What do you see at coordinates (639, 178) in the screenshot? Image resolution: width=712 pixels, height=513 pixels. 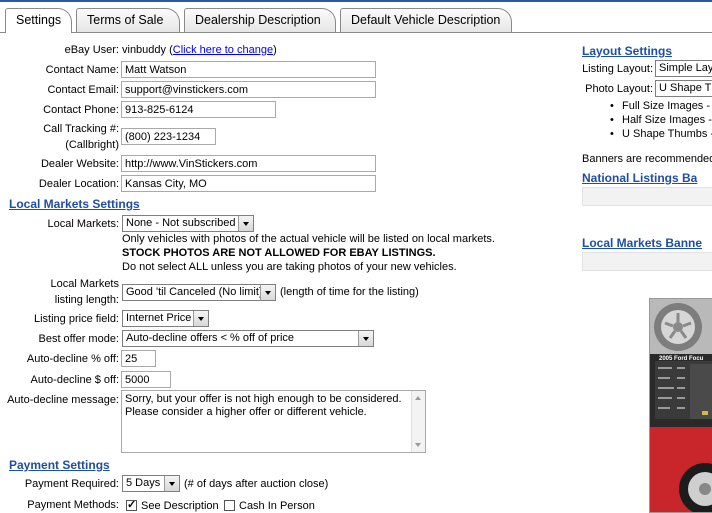 I see `national-listings-banner-title: National Listings Ba` at bounding box center [639, 178].